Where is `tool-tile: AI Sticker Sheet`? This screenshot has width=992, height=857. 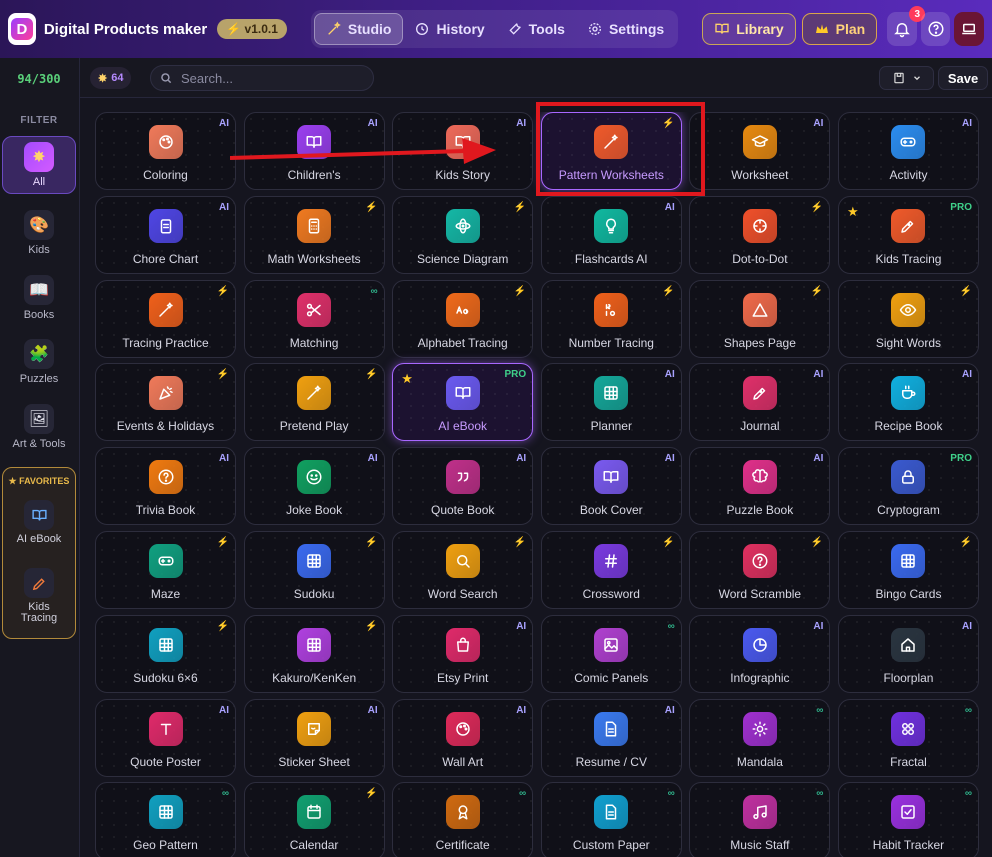
tool-tile: AI Sticker Sheet is located at coordinates (314, 737).